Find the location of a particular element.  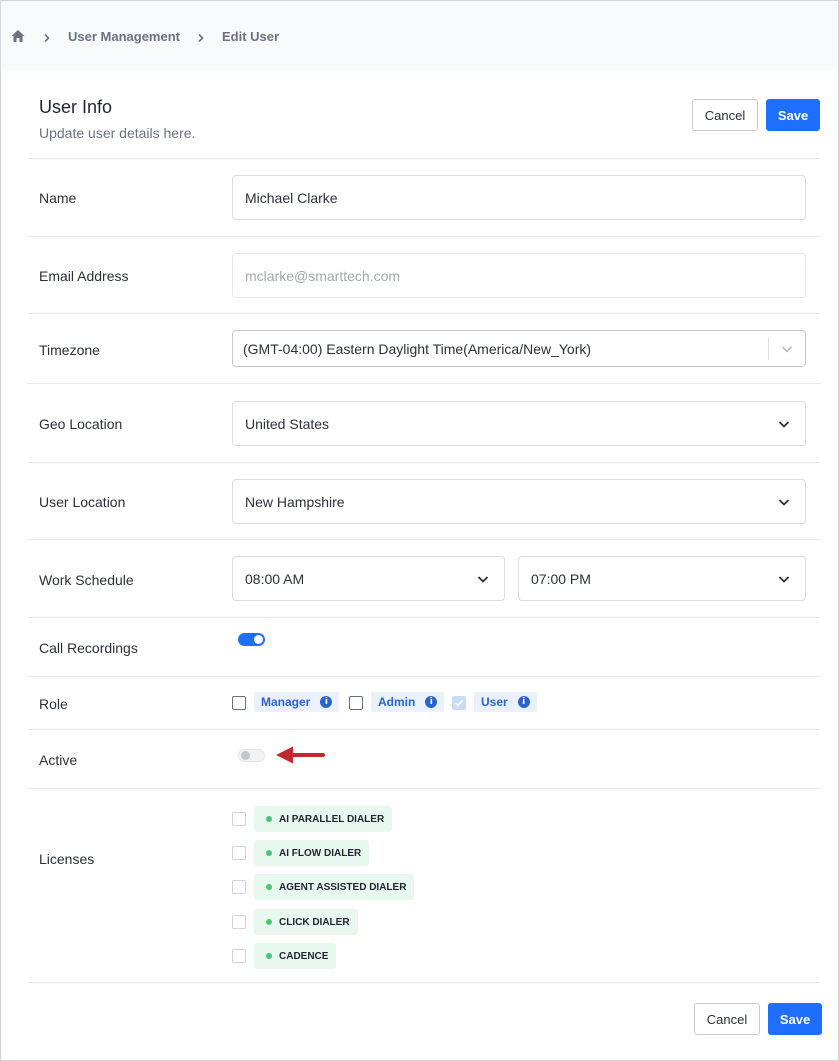

license-tag-cadence: CADENCE is located at coordinates (295, 956).